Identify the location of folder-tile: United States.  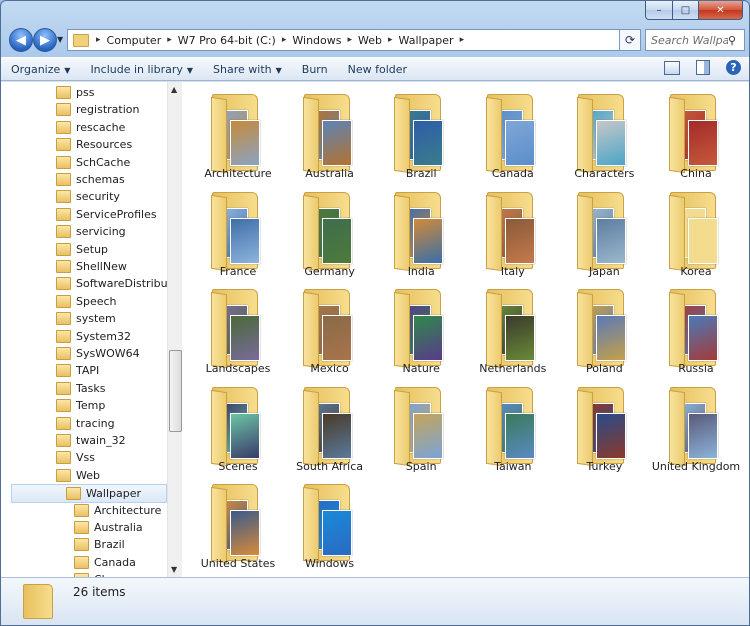
(238, 526).